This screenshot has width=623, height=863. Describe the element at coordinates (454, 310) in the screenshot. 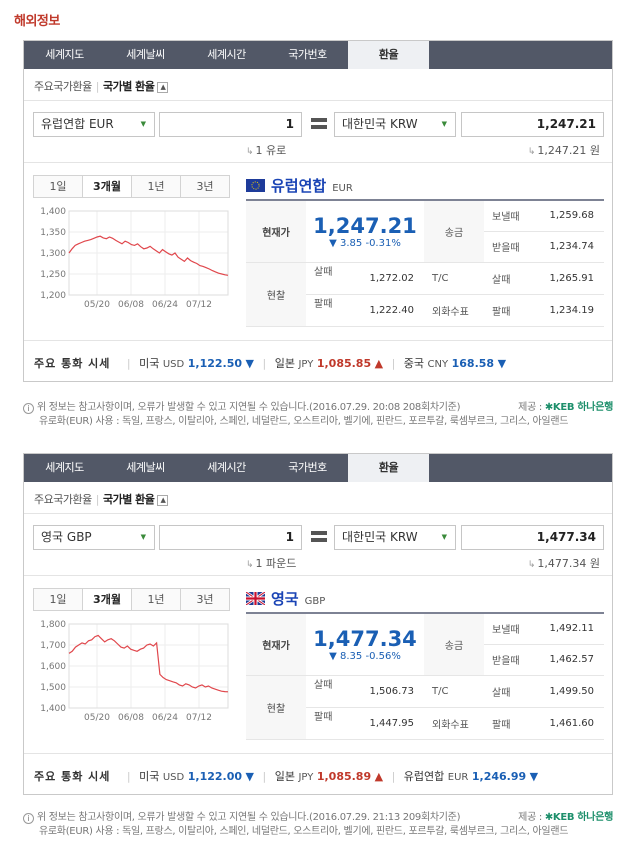

I see `check-label: 외화수표` at that location.